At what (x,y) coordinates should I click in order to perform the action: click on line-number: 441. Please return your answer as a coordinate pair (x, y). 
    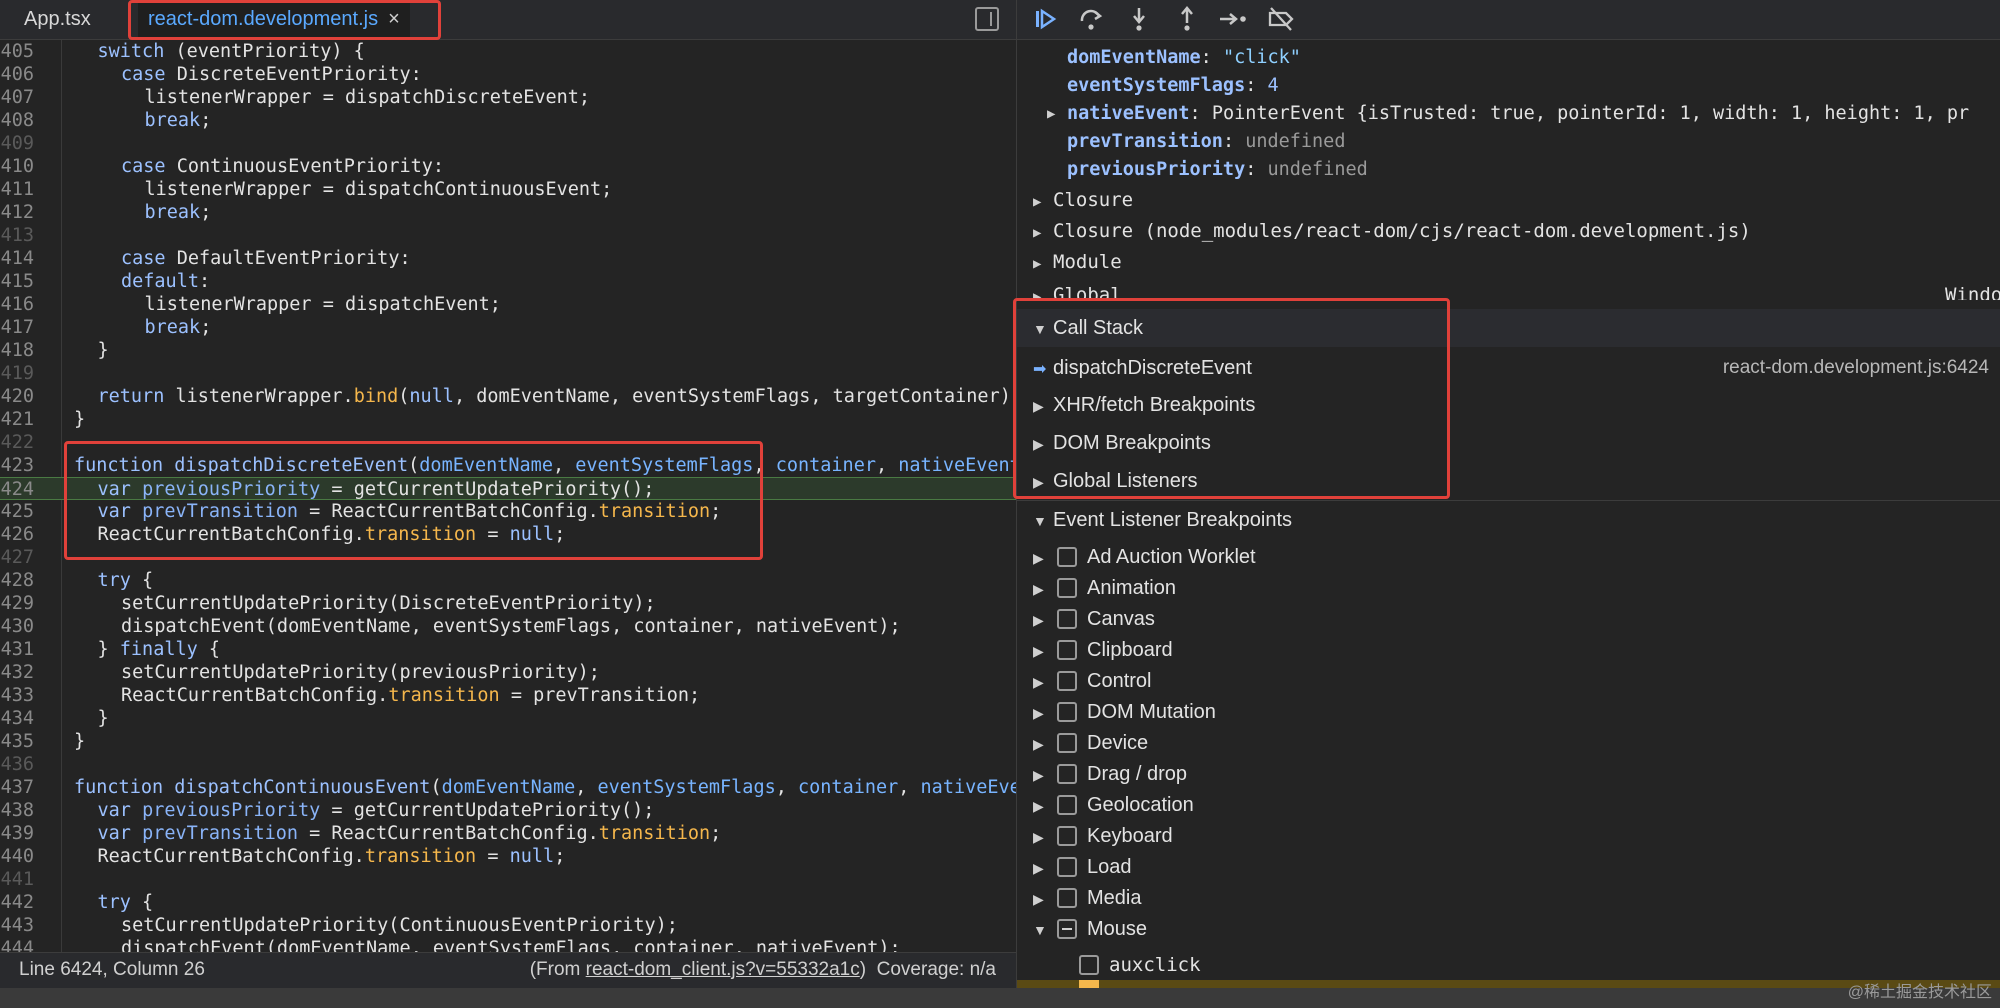
    Looking at the image, I should click on (17, 879).